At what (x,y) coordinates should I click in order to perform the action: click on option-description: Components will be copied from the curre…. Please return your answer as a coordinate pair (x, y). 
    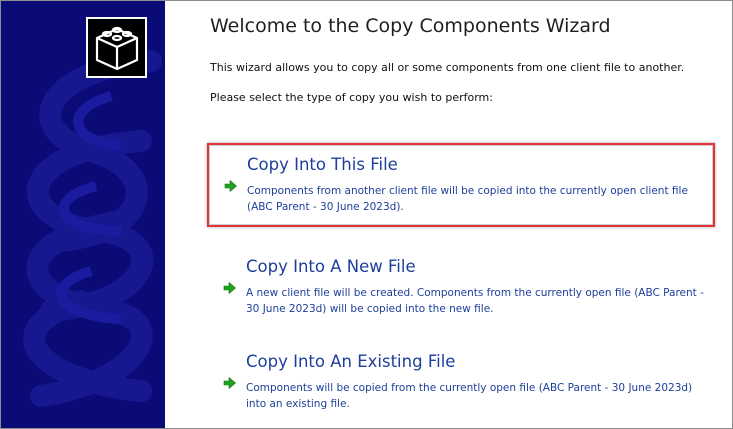
    Looking at the image, I should click on (481, 396).